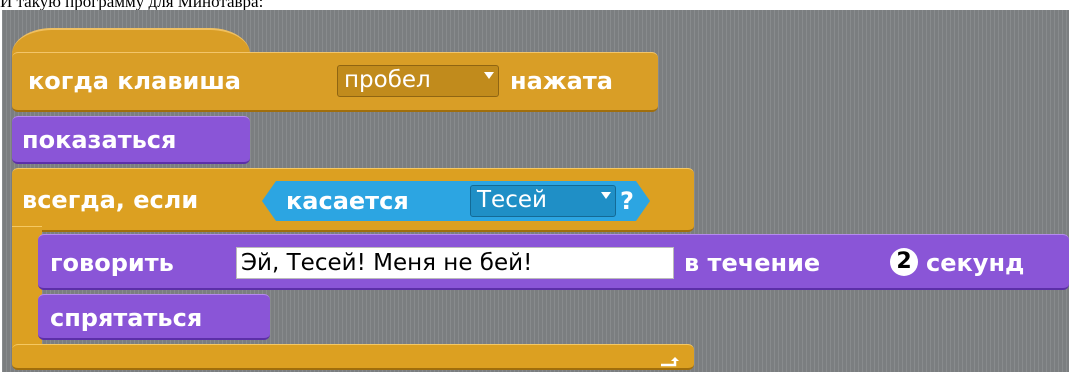 Image resolution: width=1069 pixels, height=372 pixels. Describe the element at coordinates (975, 263) in the screenshot. I see `seconds-label: секунд` at that location.